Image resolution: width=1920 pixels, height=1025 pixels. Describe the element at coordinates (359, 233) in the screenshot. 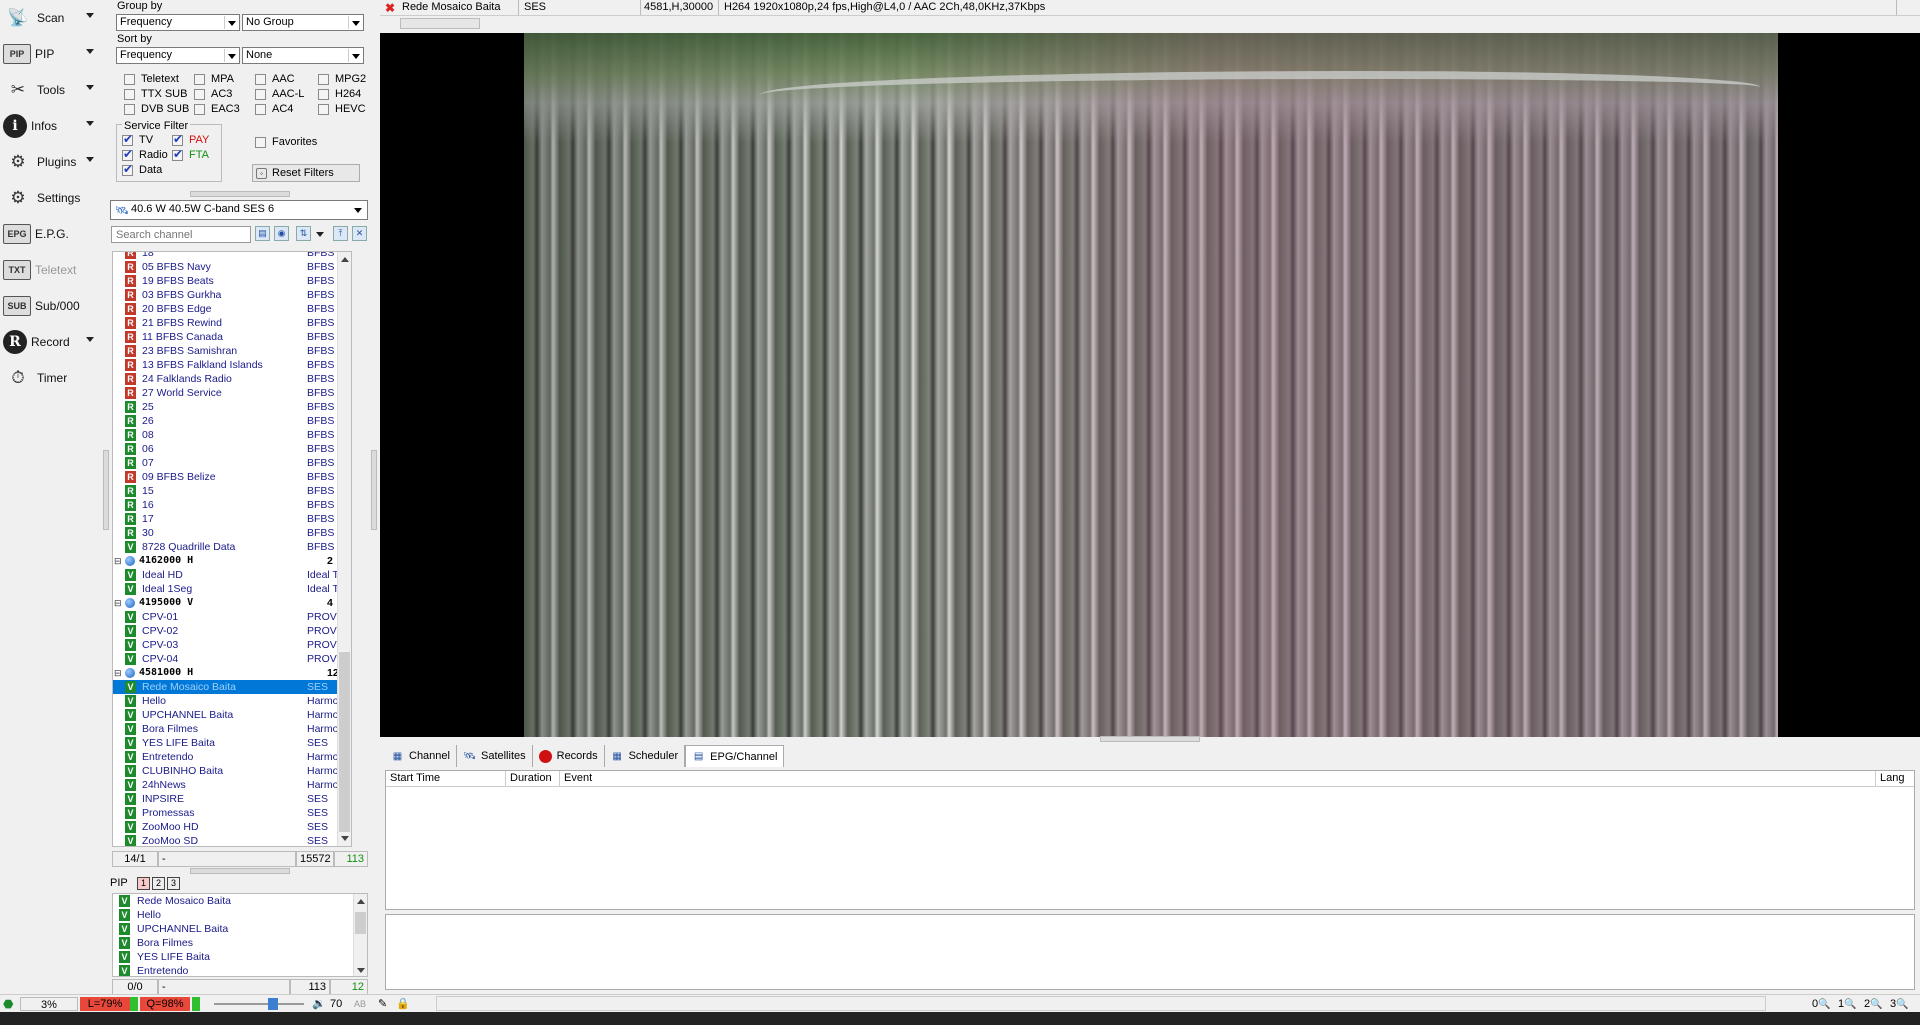

I see `close-list-icon: ✕` at that location.